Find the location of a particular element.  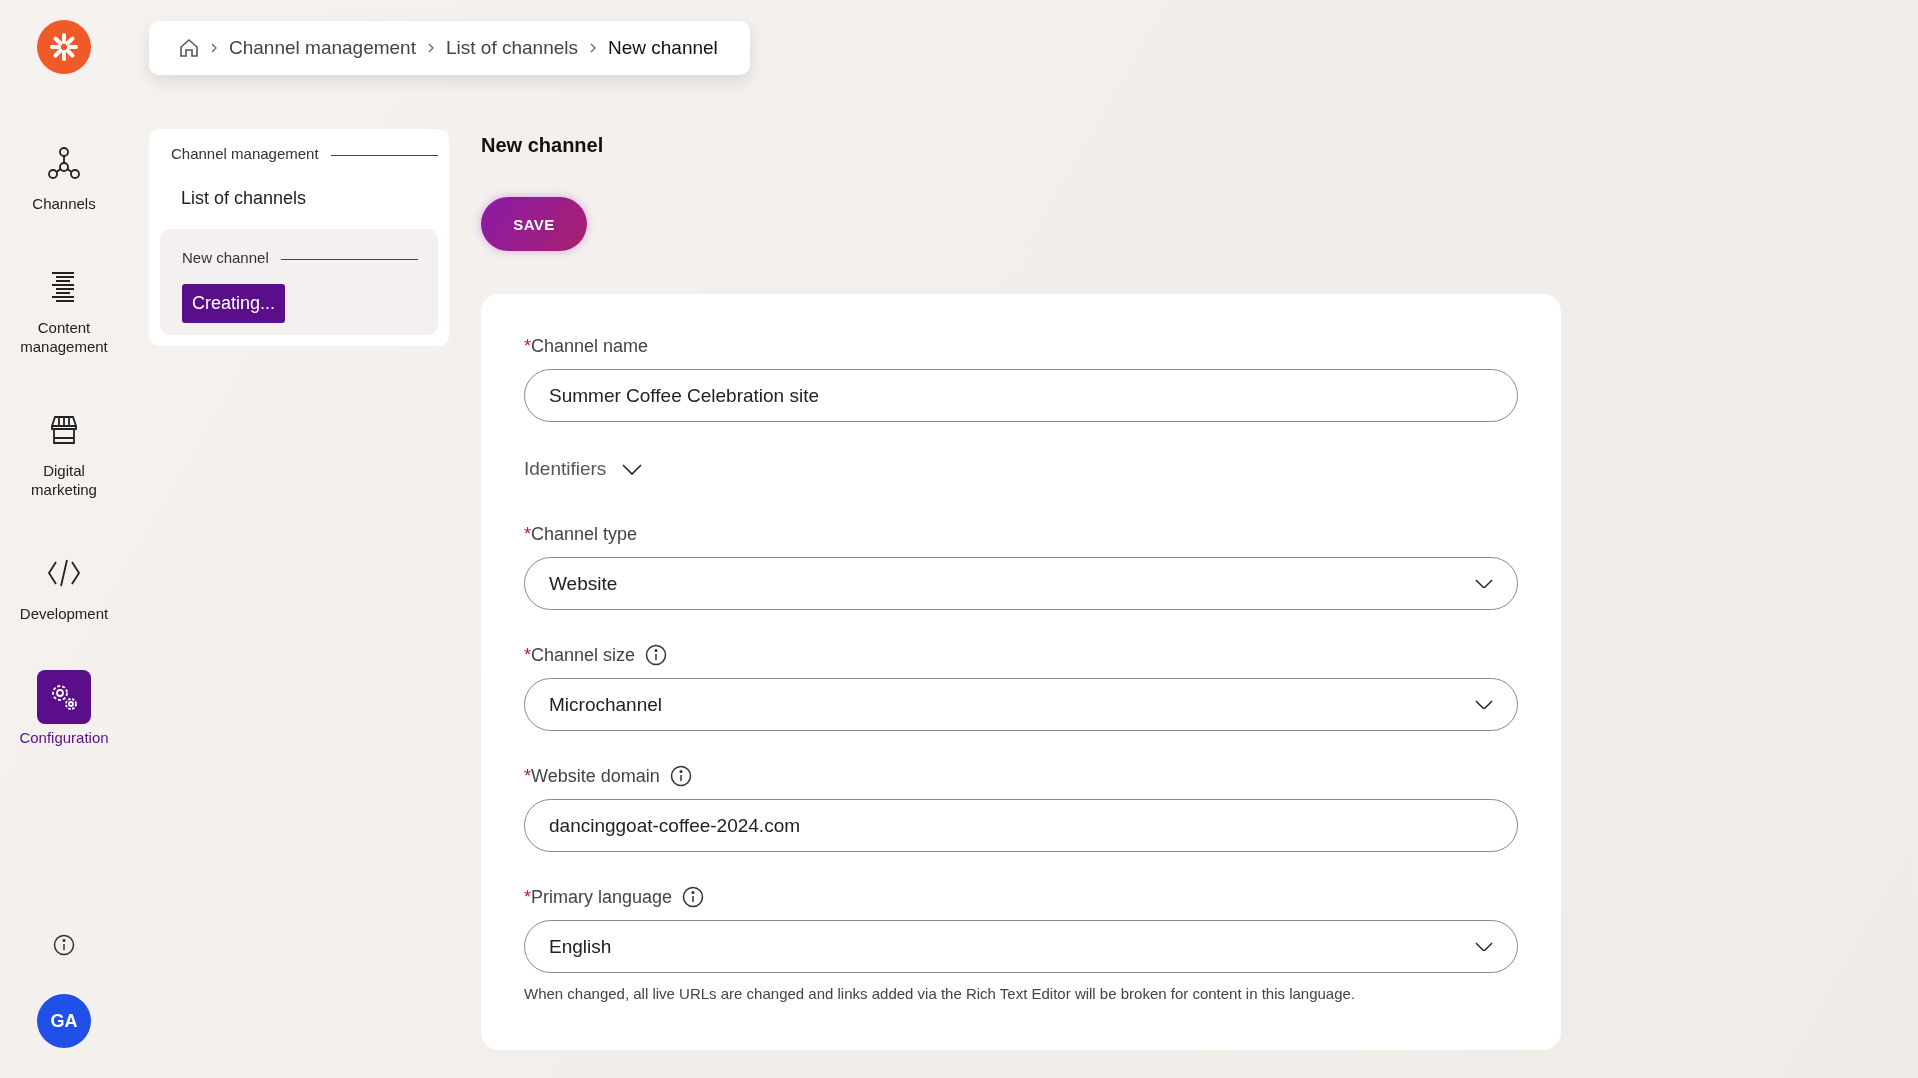

nav-item: Development is located at coordinates (64, 584).